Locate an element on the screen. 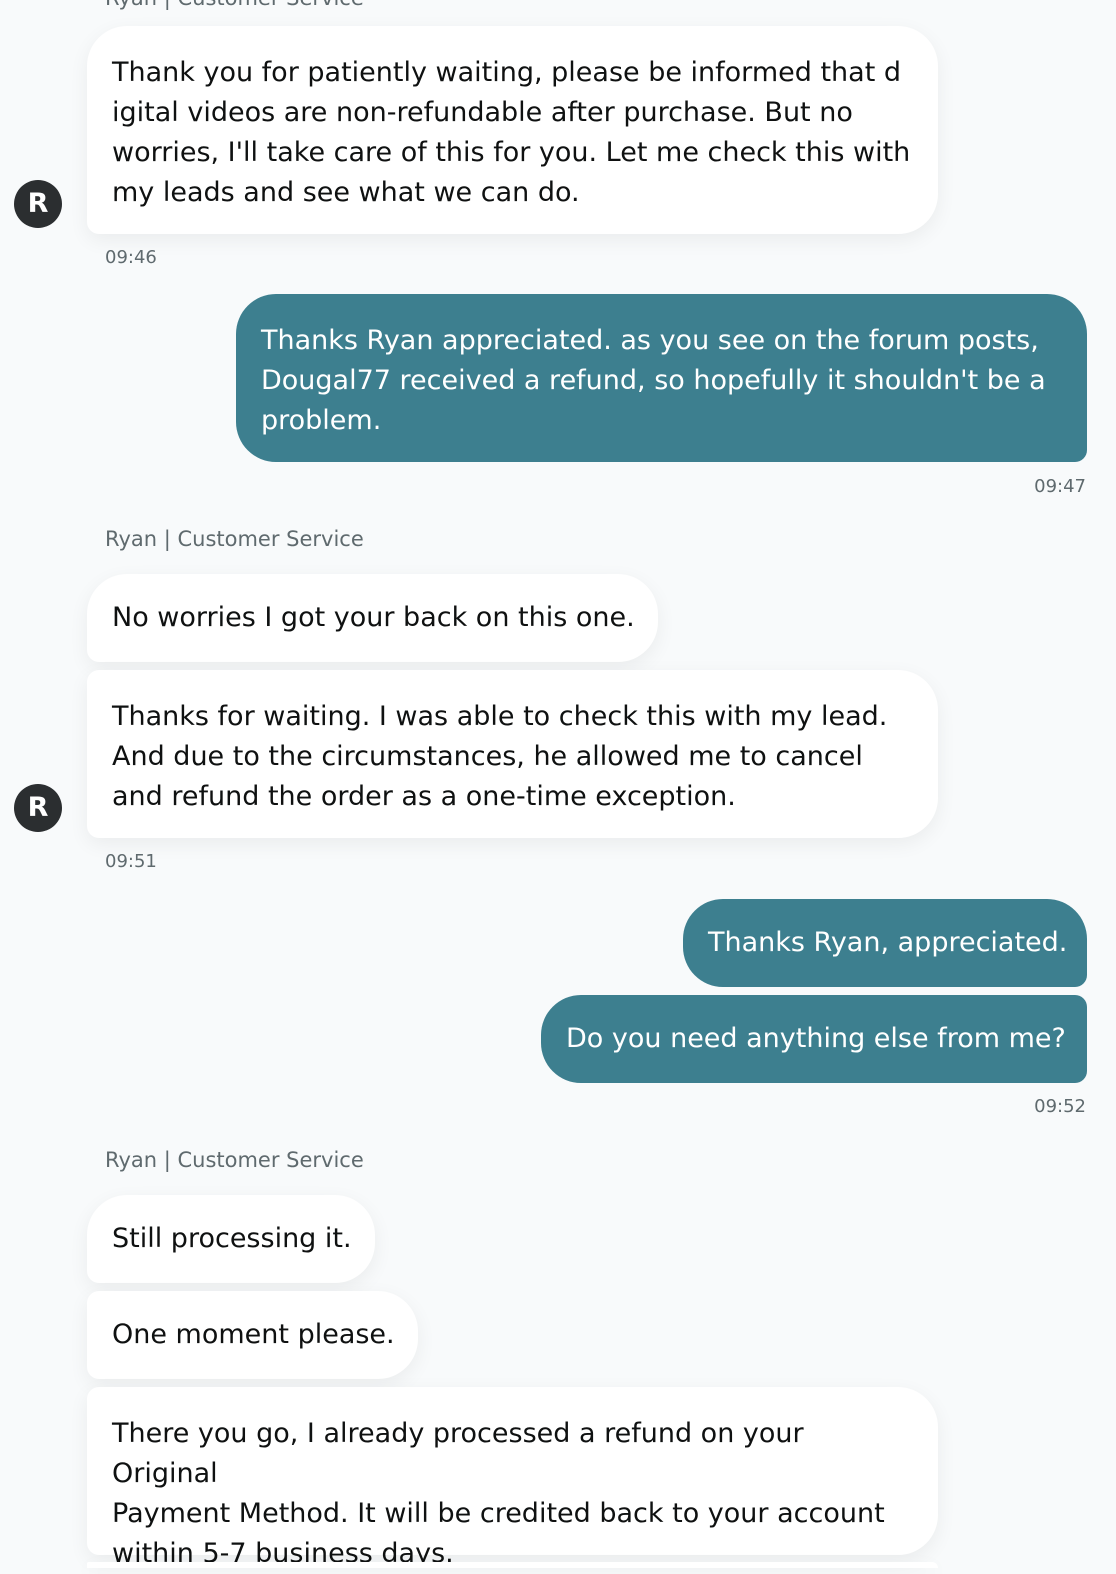 Image resolution: width=1116 pixels, height=1574 pixels. message-timestamp: 09:46 is located at coordinates (131, 257).